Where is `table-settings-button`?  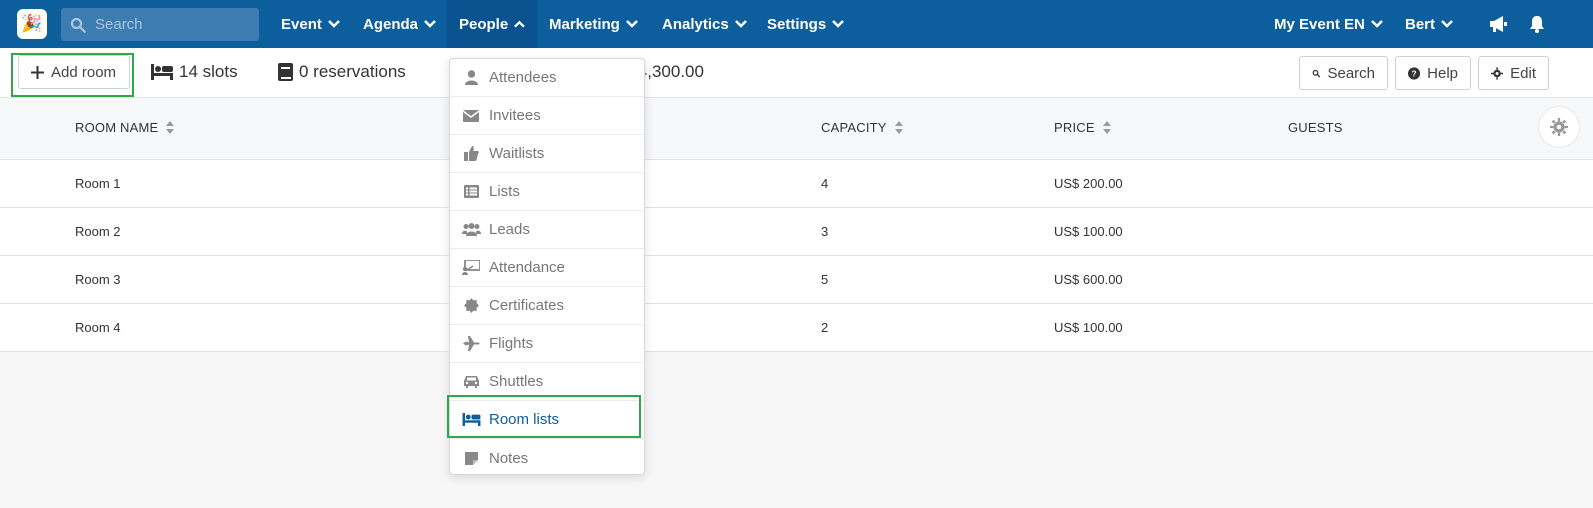
table-settings-button is located at coordinates (1559, 127).